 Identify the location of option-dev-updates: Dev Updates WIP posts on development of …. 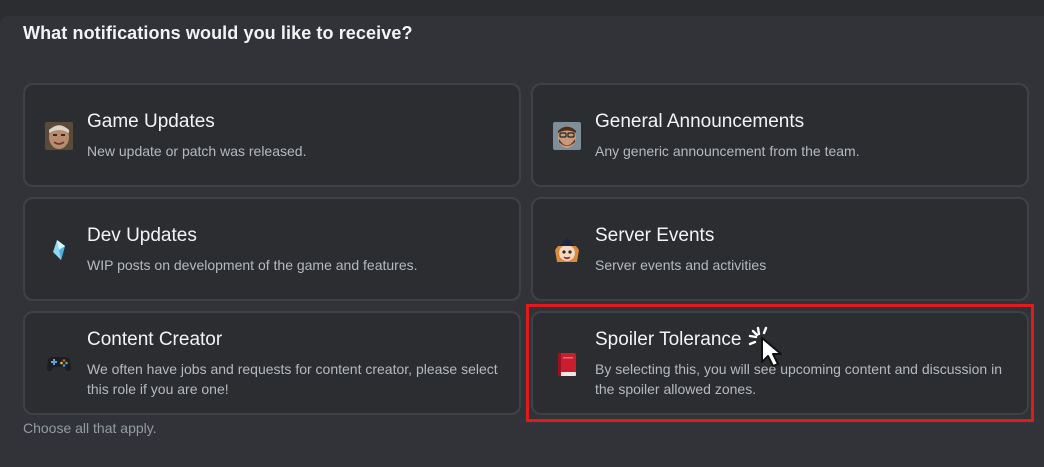
(272, 249).